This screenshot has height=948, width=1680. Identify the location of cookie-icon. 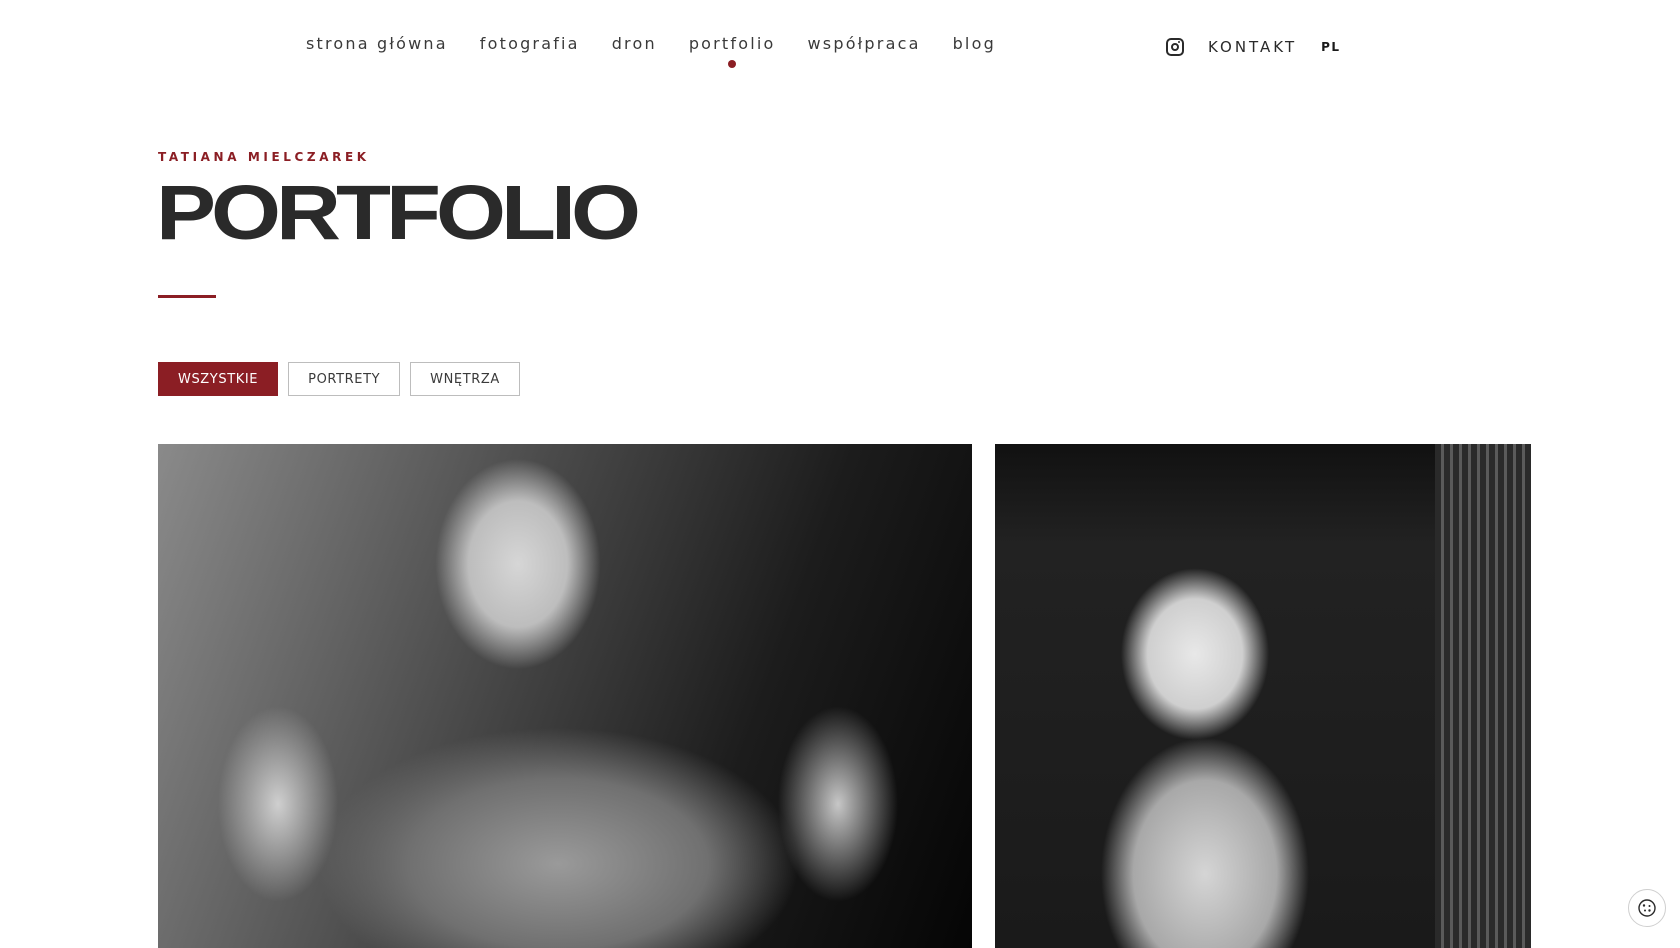
(1647, 908).